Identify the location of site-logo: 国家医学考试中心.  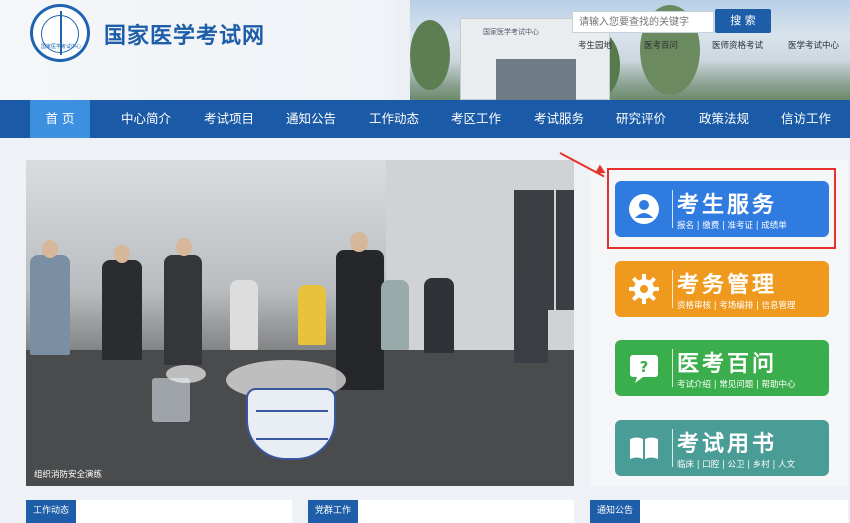
(60, 33).